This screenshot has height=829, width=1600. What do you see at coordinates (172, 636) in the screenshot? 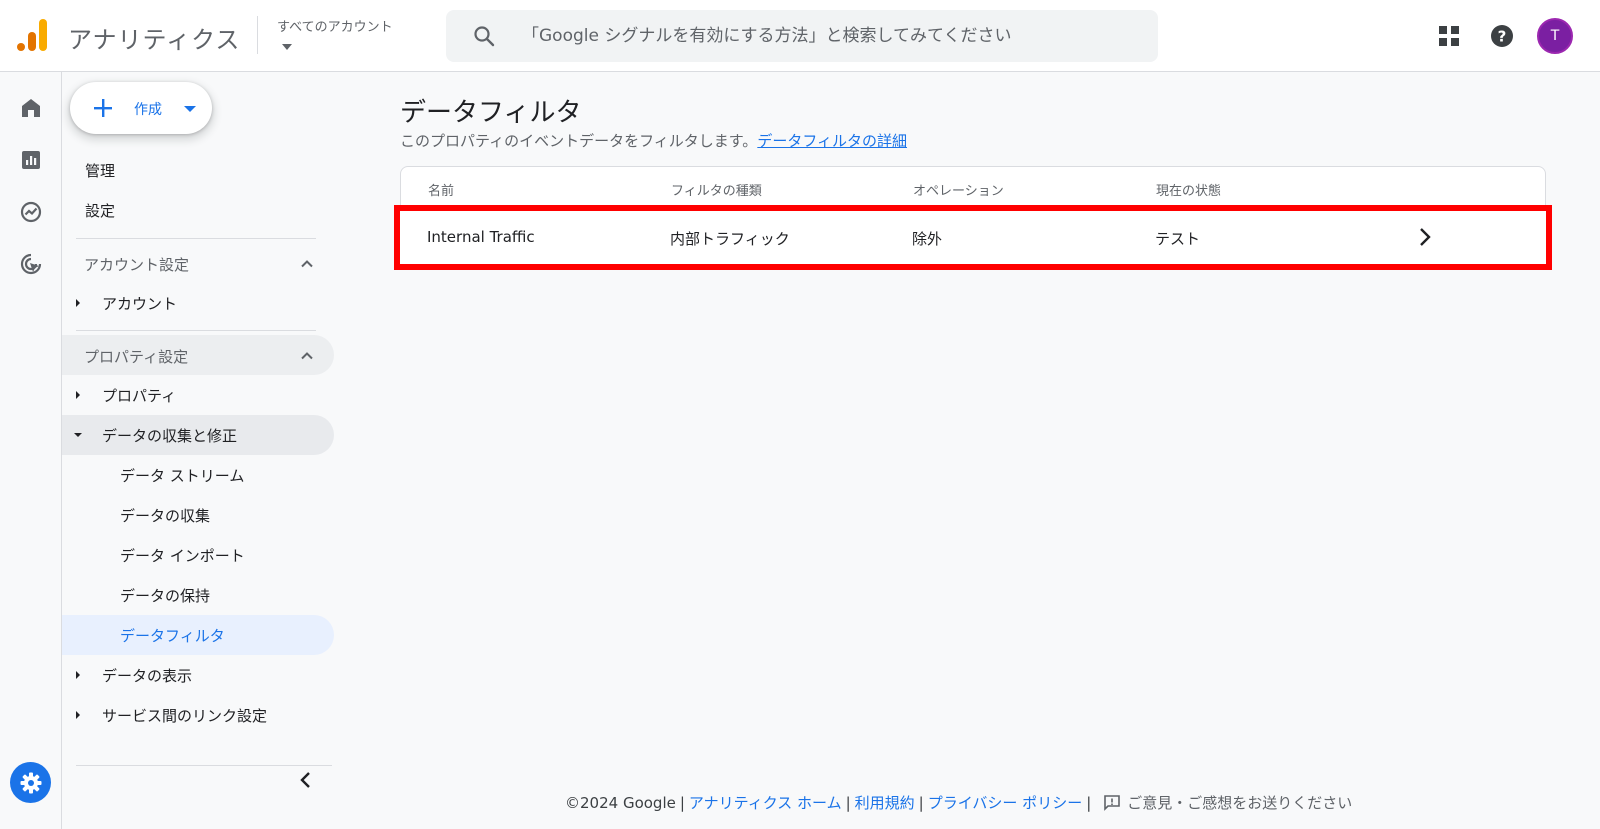
I see `nav-item-label: データフィルタ` at bounding box center [172, 636].